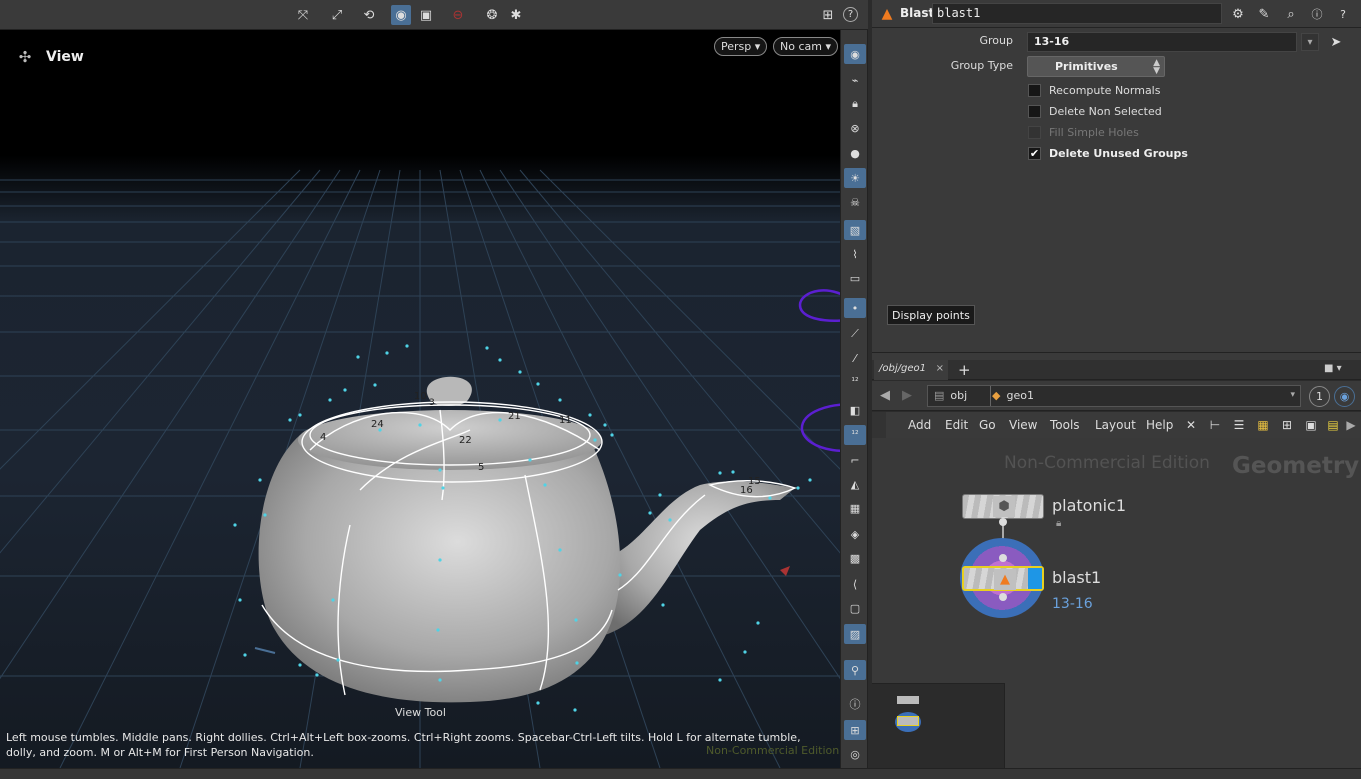  Describe the element at coordinates (911, 370) in the screenshot. I see `tab-obj-geo1: /obj/geo1 ×` at that location.